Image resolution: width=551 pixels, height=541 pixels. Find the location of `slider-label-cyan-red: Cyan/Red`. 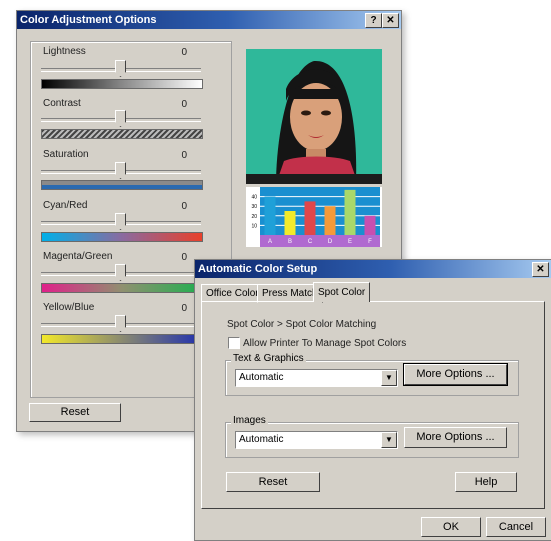

slider-label-cyan-red: Cyan/Red is located at coordinates (65, 205).